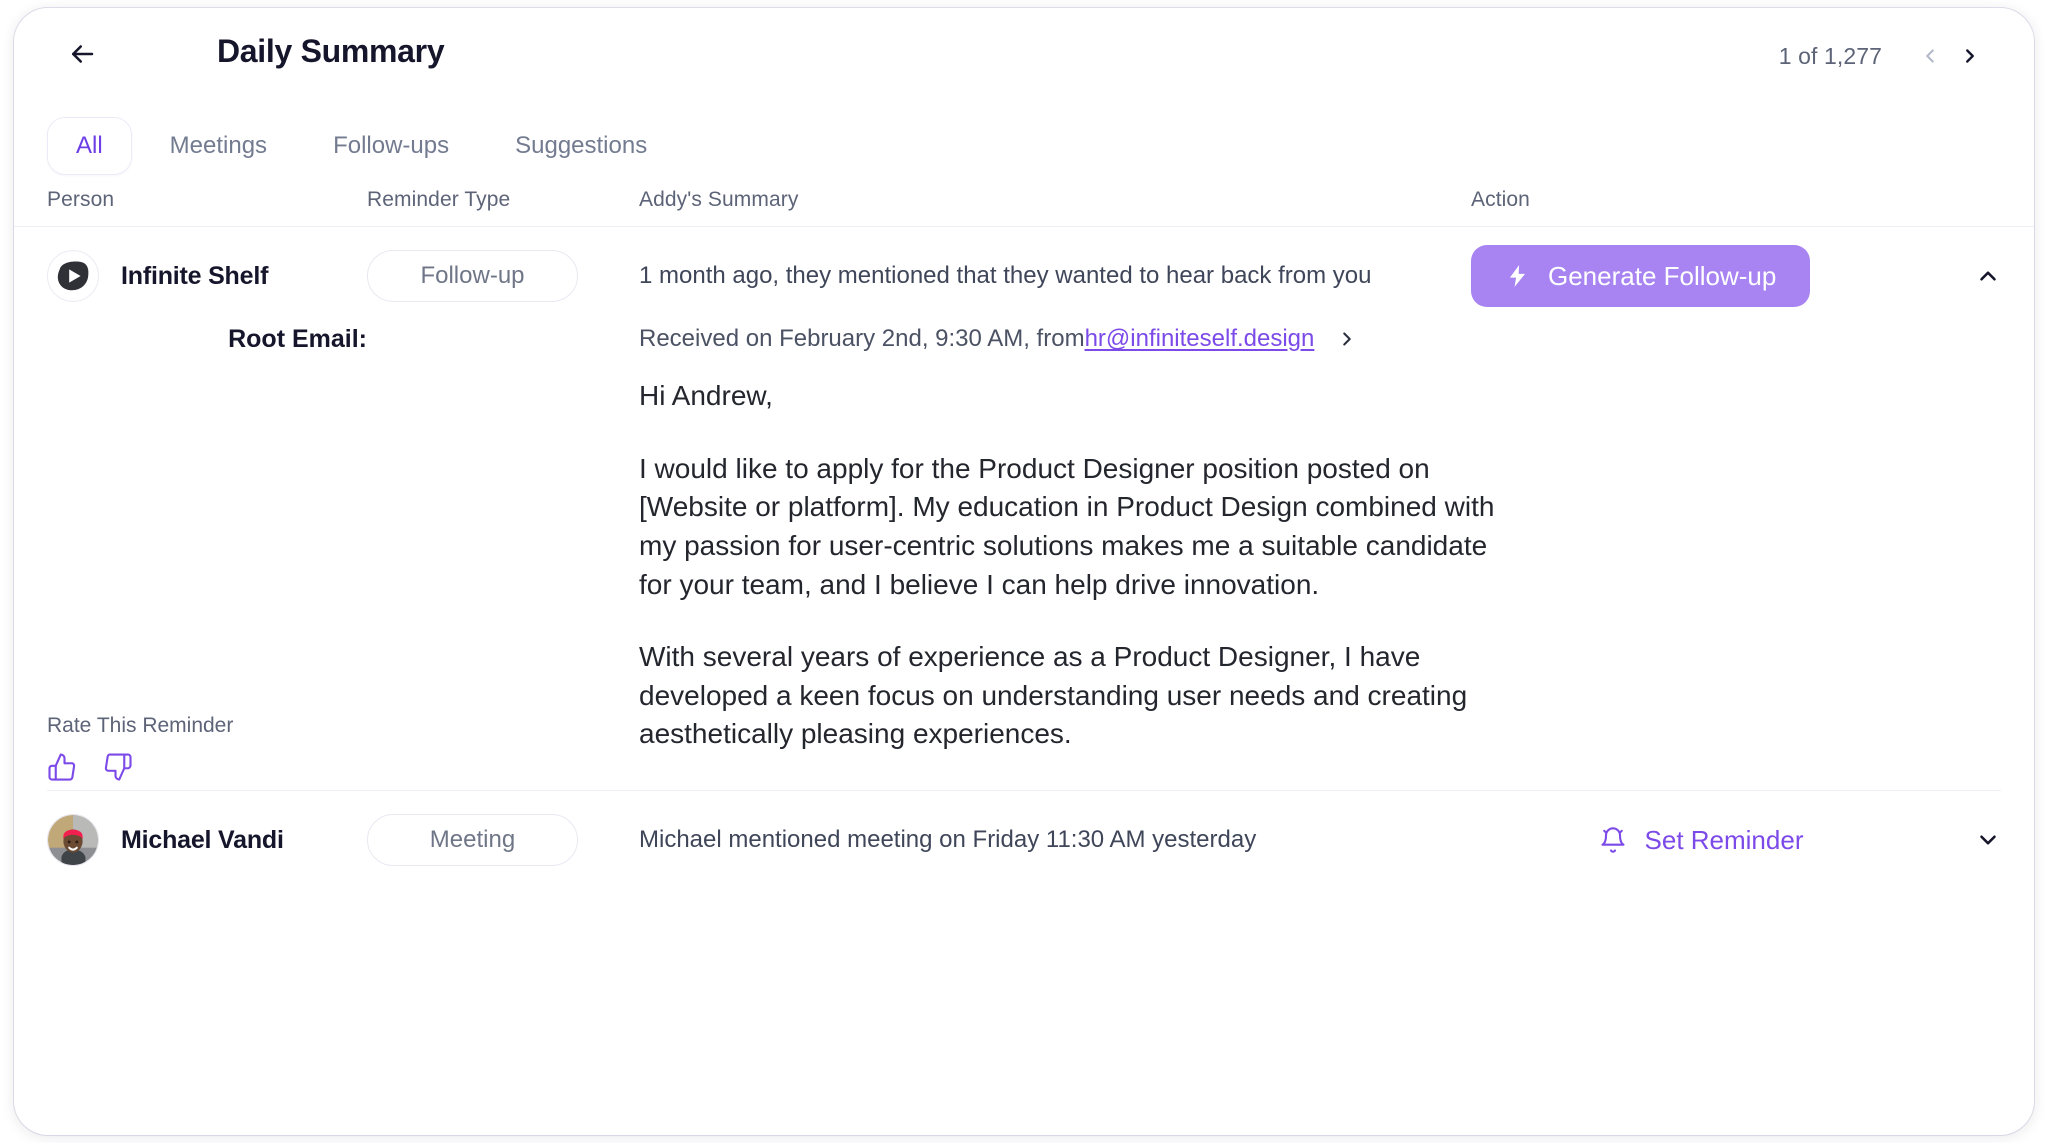 Image resolution: width=2048 pixels, height=1143 pixels. Describe the element at coordinates (195, 275) in the screenshot. I see `person-name: Infinite Shelf` at that location.